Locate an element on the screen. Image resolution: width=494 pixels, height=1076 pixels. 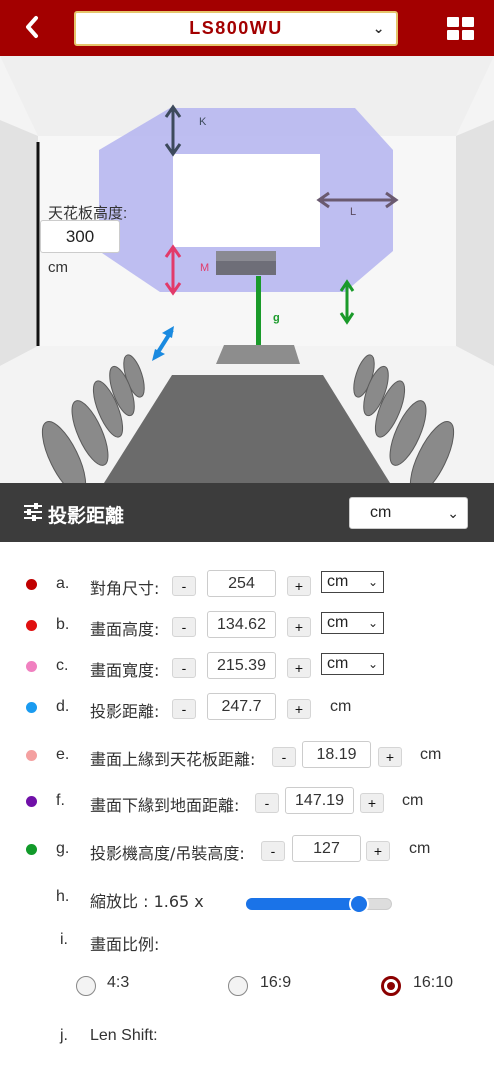
unit-select-value: cm is located at coordinates (381, 512).